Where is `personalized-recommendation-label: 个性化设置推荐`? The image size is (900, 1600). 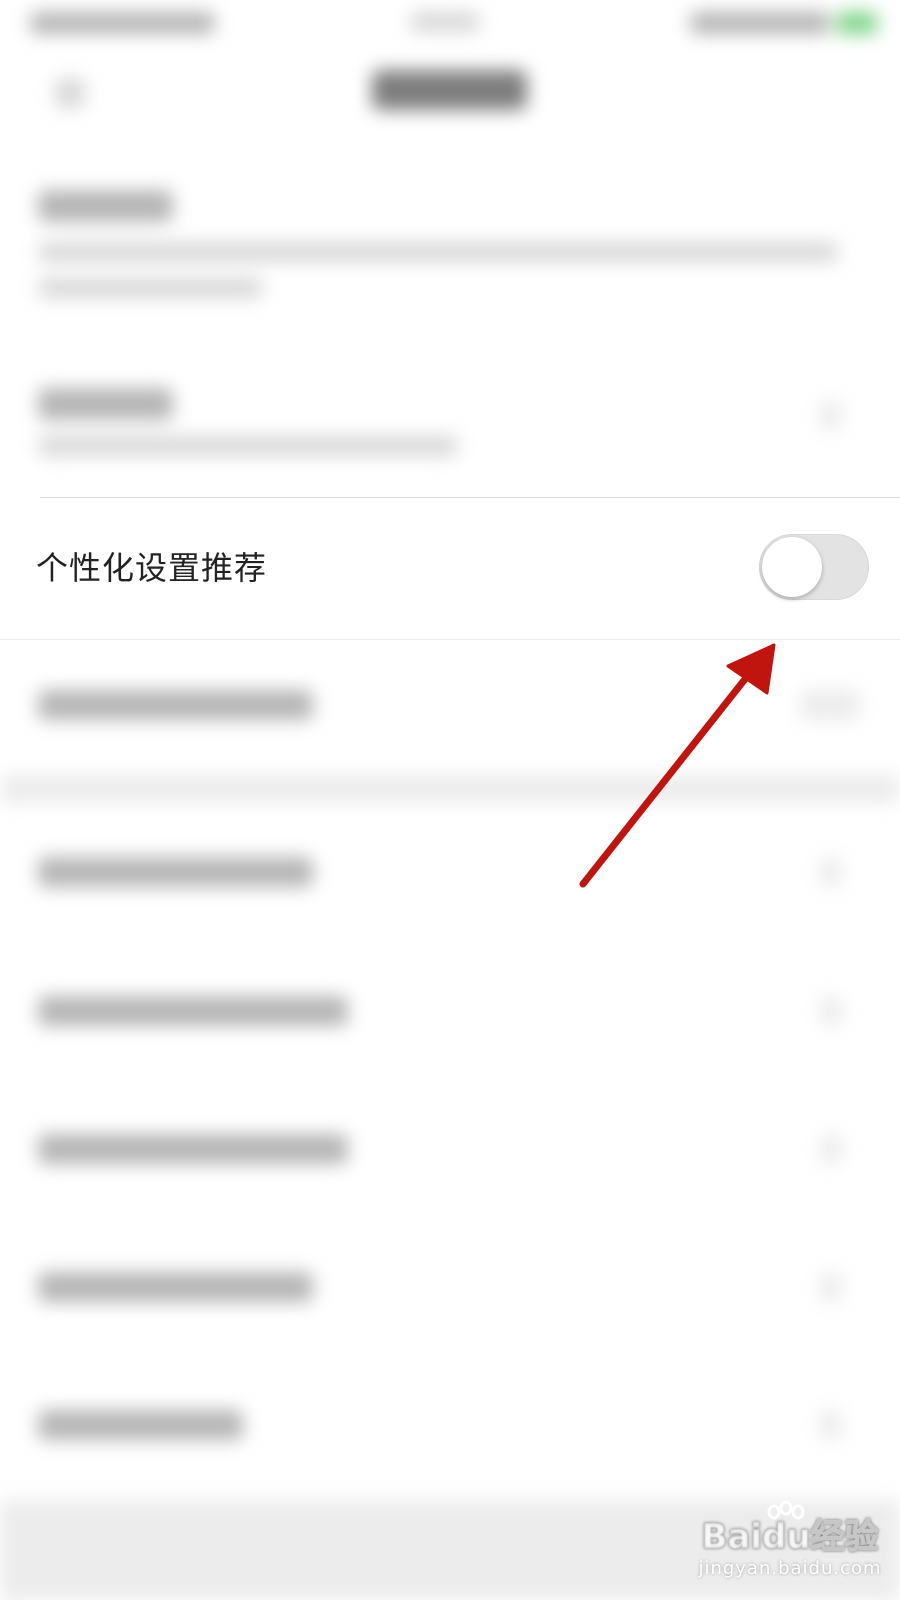
personalized-recommendation-label: 个性化设置推荐 is located at coordinates (152, 568).